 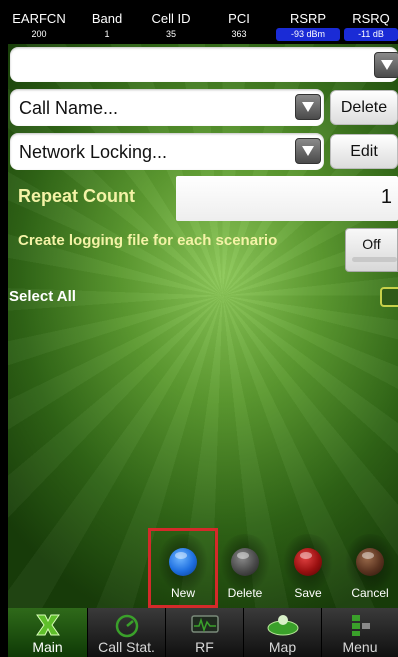 What do you see at coordinates (171, 18) in the screenshot?
I see `cell-id-header: Cell ID` at bounding box center [171, 18].